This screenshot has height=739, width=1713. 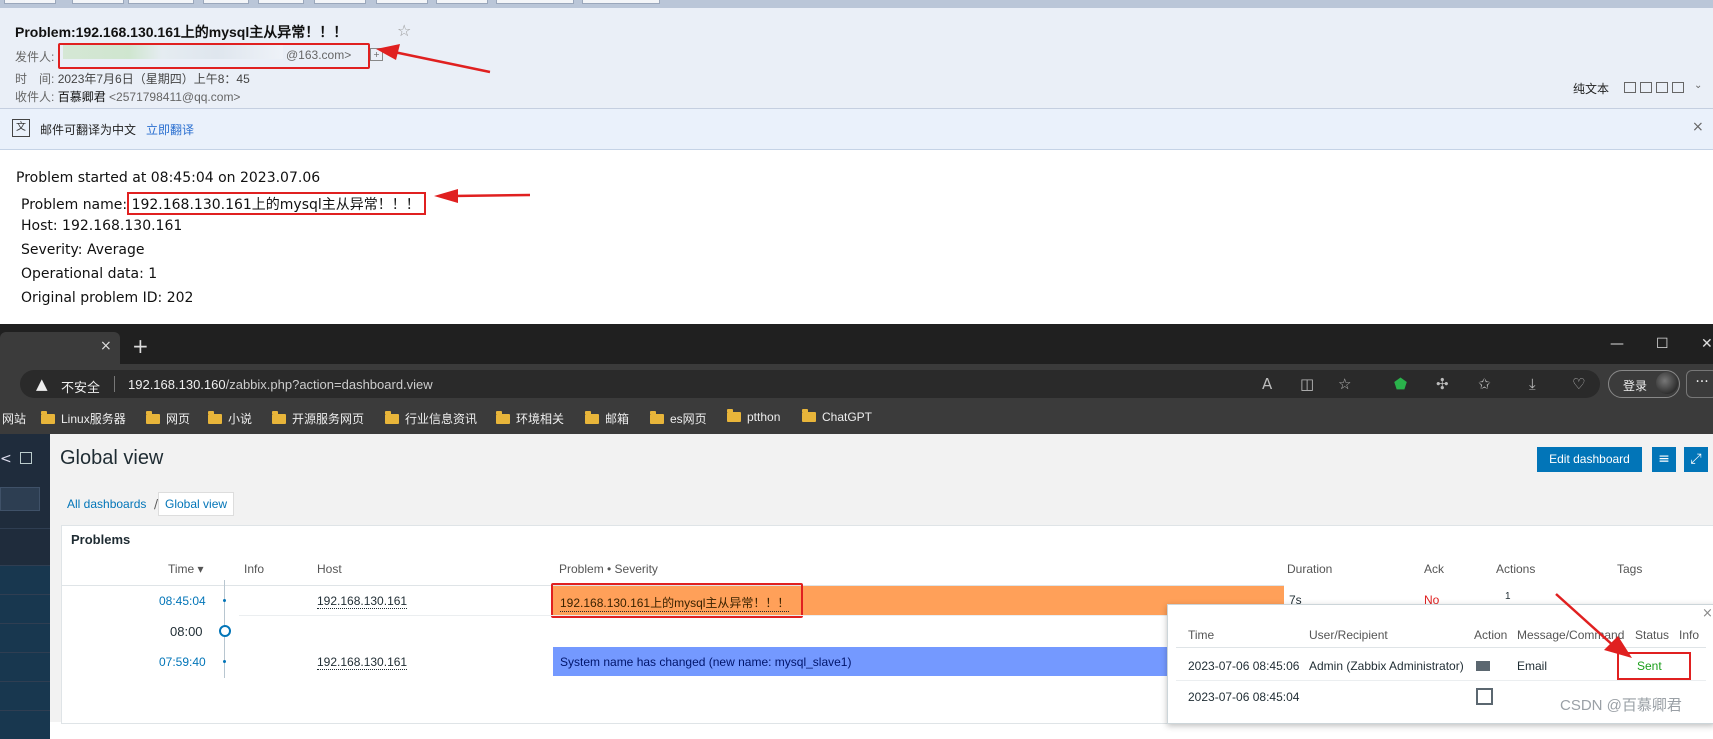 What do you see at coordinates (1400, 384) in the screenshot?
I see `shield-icon: ⬟` at bounding box center [1400, 384].